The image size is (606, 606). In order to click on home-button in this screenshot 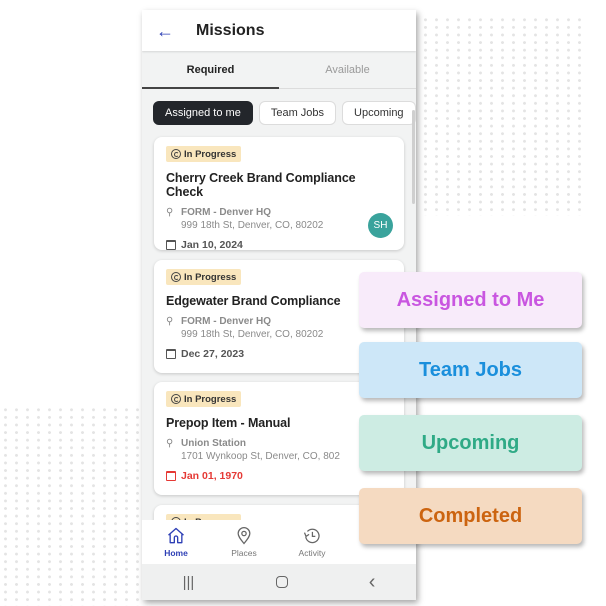, I will do `click(281, 582)`.